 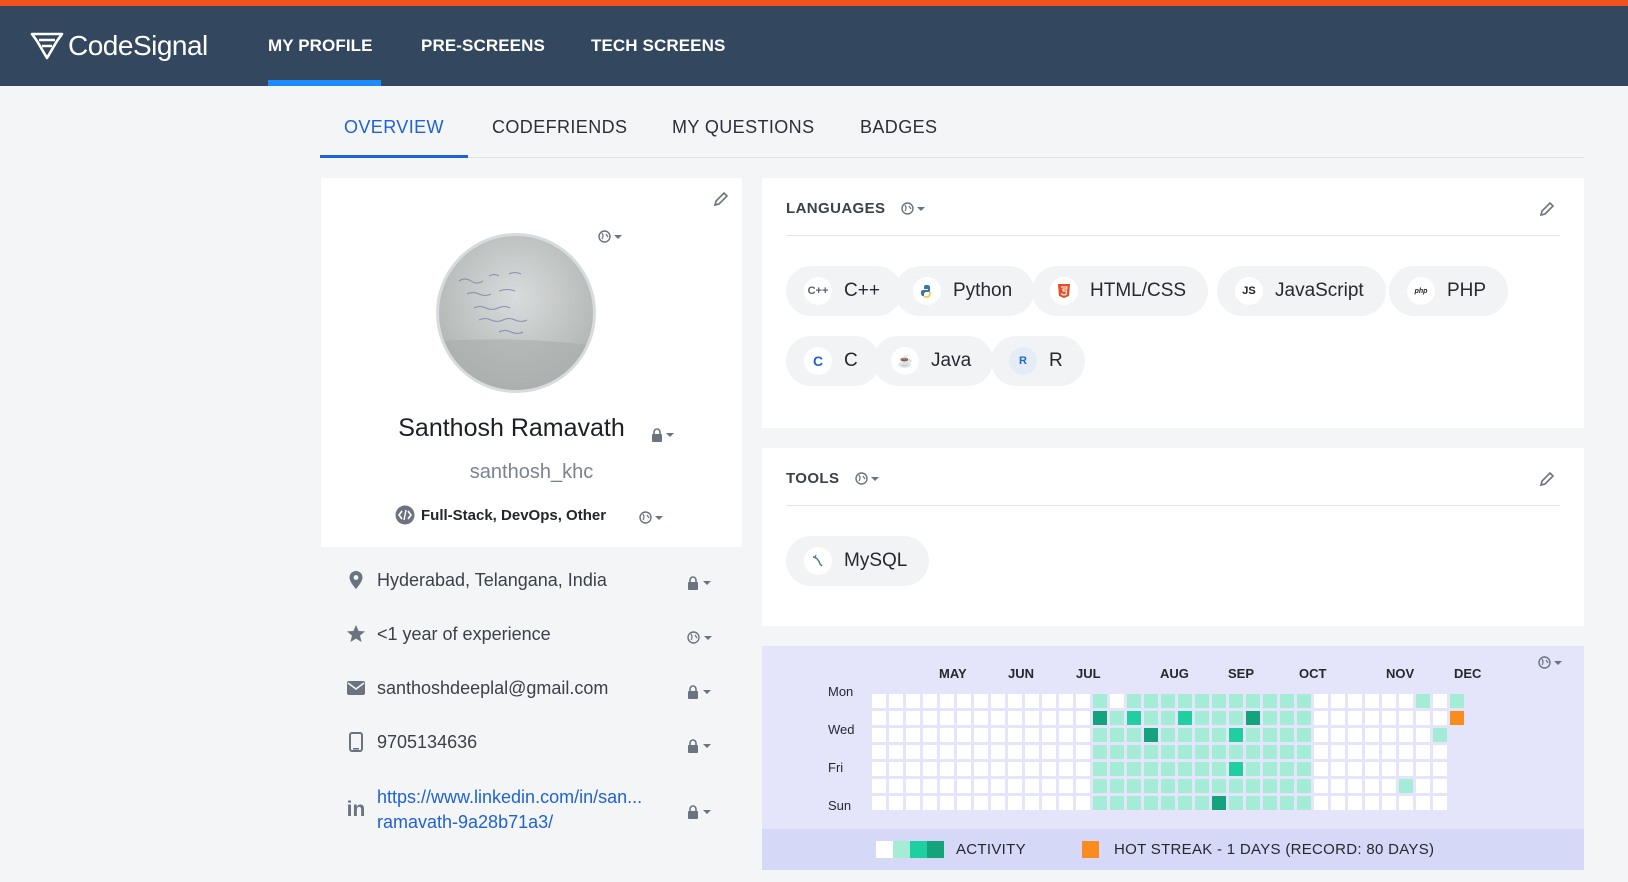 What do you see at coordinates (1120, 291) in the screenshot?
I see `language-chip-html-css: HTML/CSS` at bounding box center [1120, 291].